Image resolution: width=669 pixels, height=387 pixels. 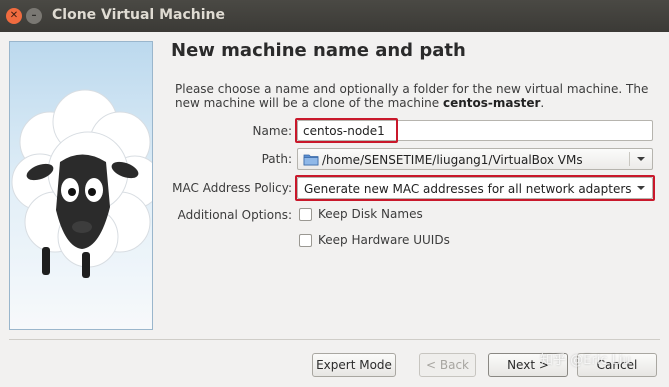 I want to click on path-label: Path:, so click(x=276, y=159).